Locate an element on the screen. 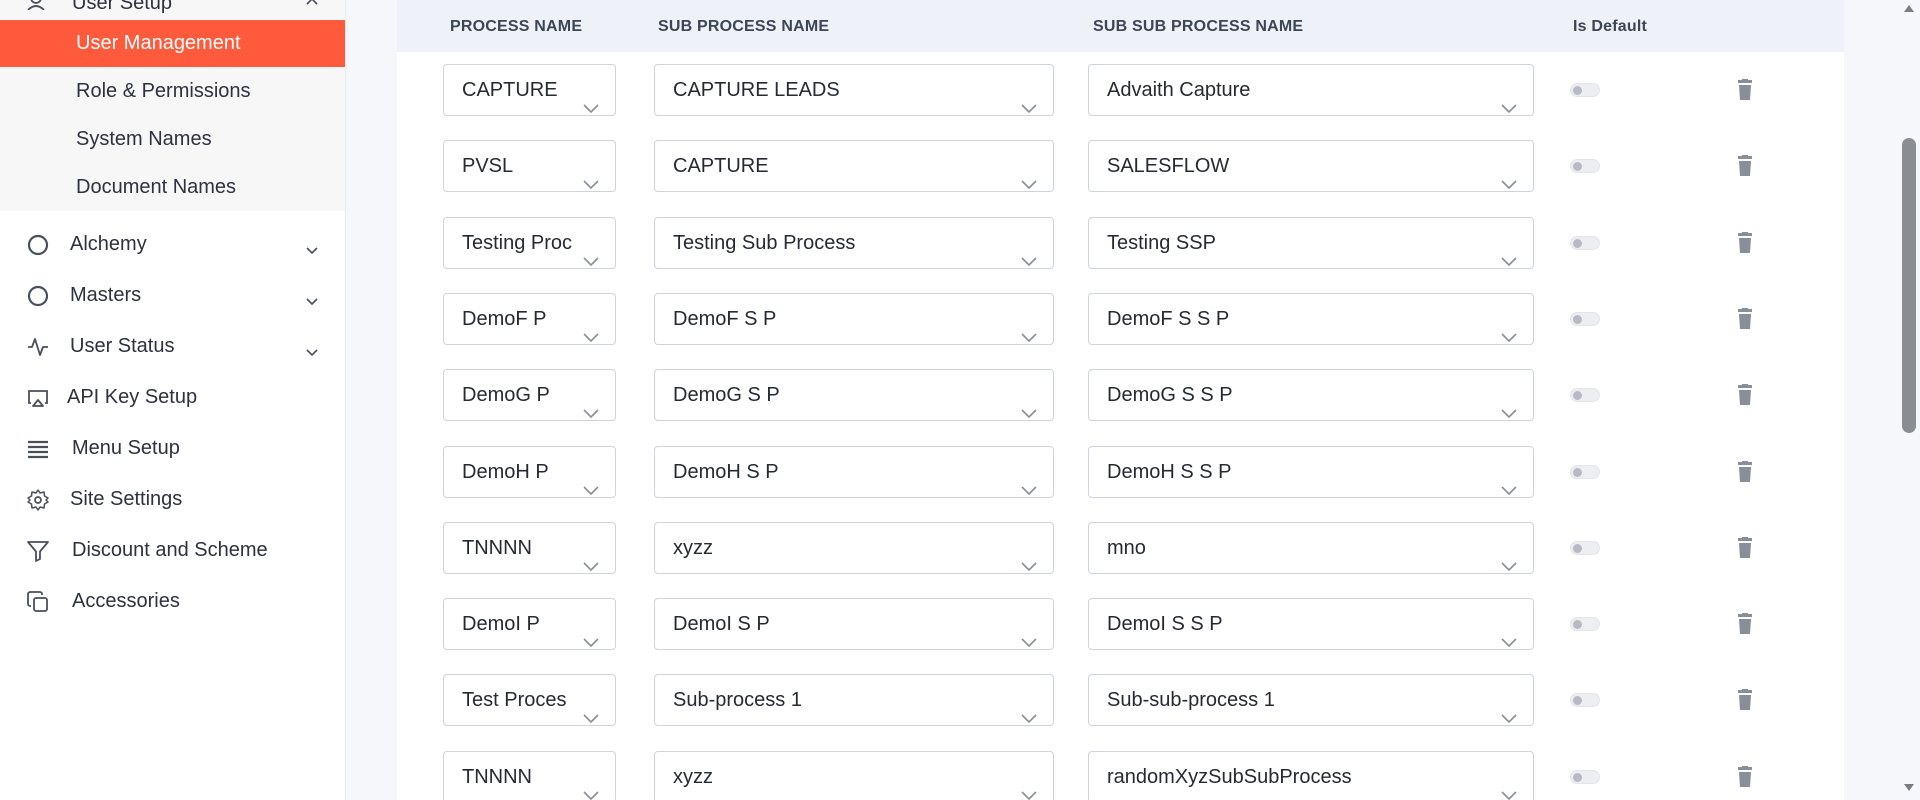  process-select-value: TNNNN is located at coordinates (497, 776).